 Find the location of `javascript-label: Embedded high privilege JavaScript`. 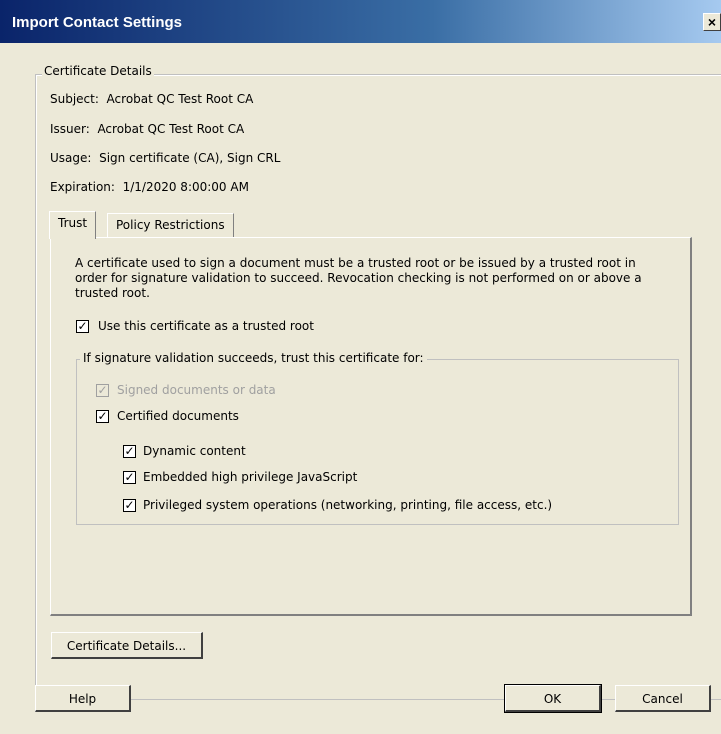

javascript-label: Embedded high privilege JavaScript is located at coordinates (250, 477).